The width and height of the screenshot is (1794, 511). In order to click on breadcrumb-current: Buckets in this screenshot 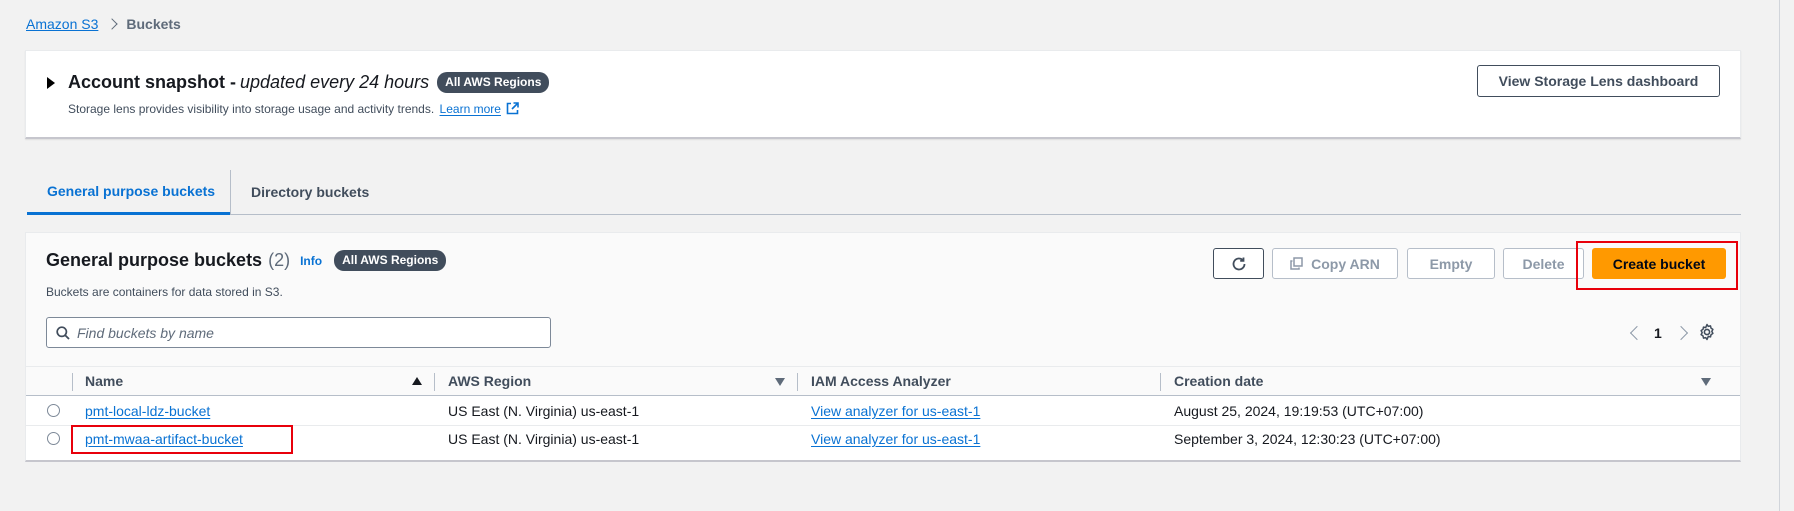, I will do `click(153, 24)`.